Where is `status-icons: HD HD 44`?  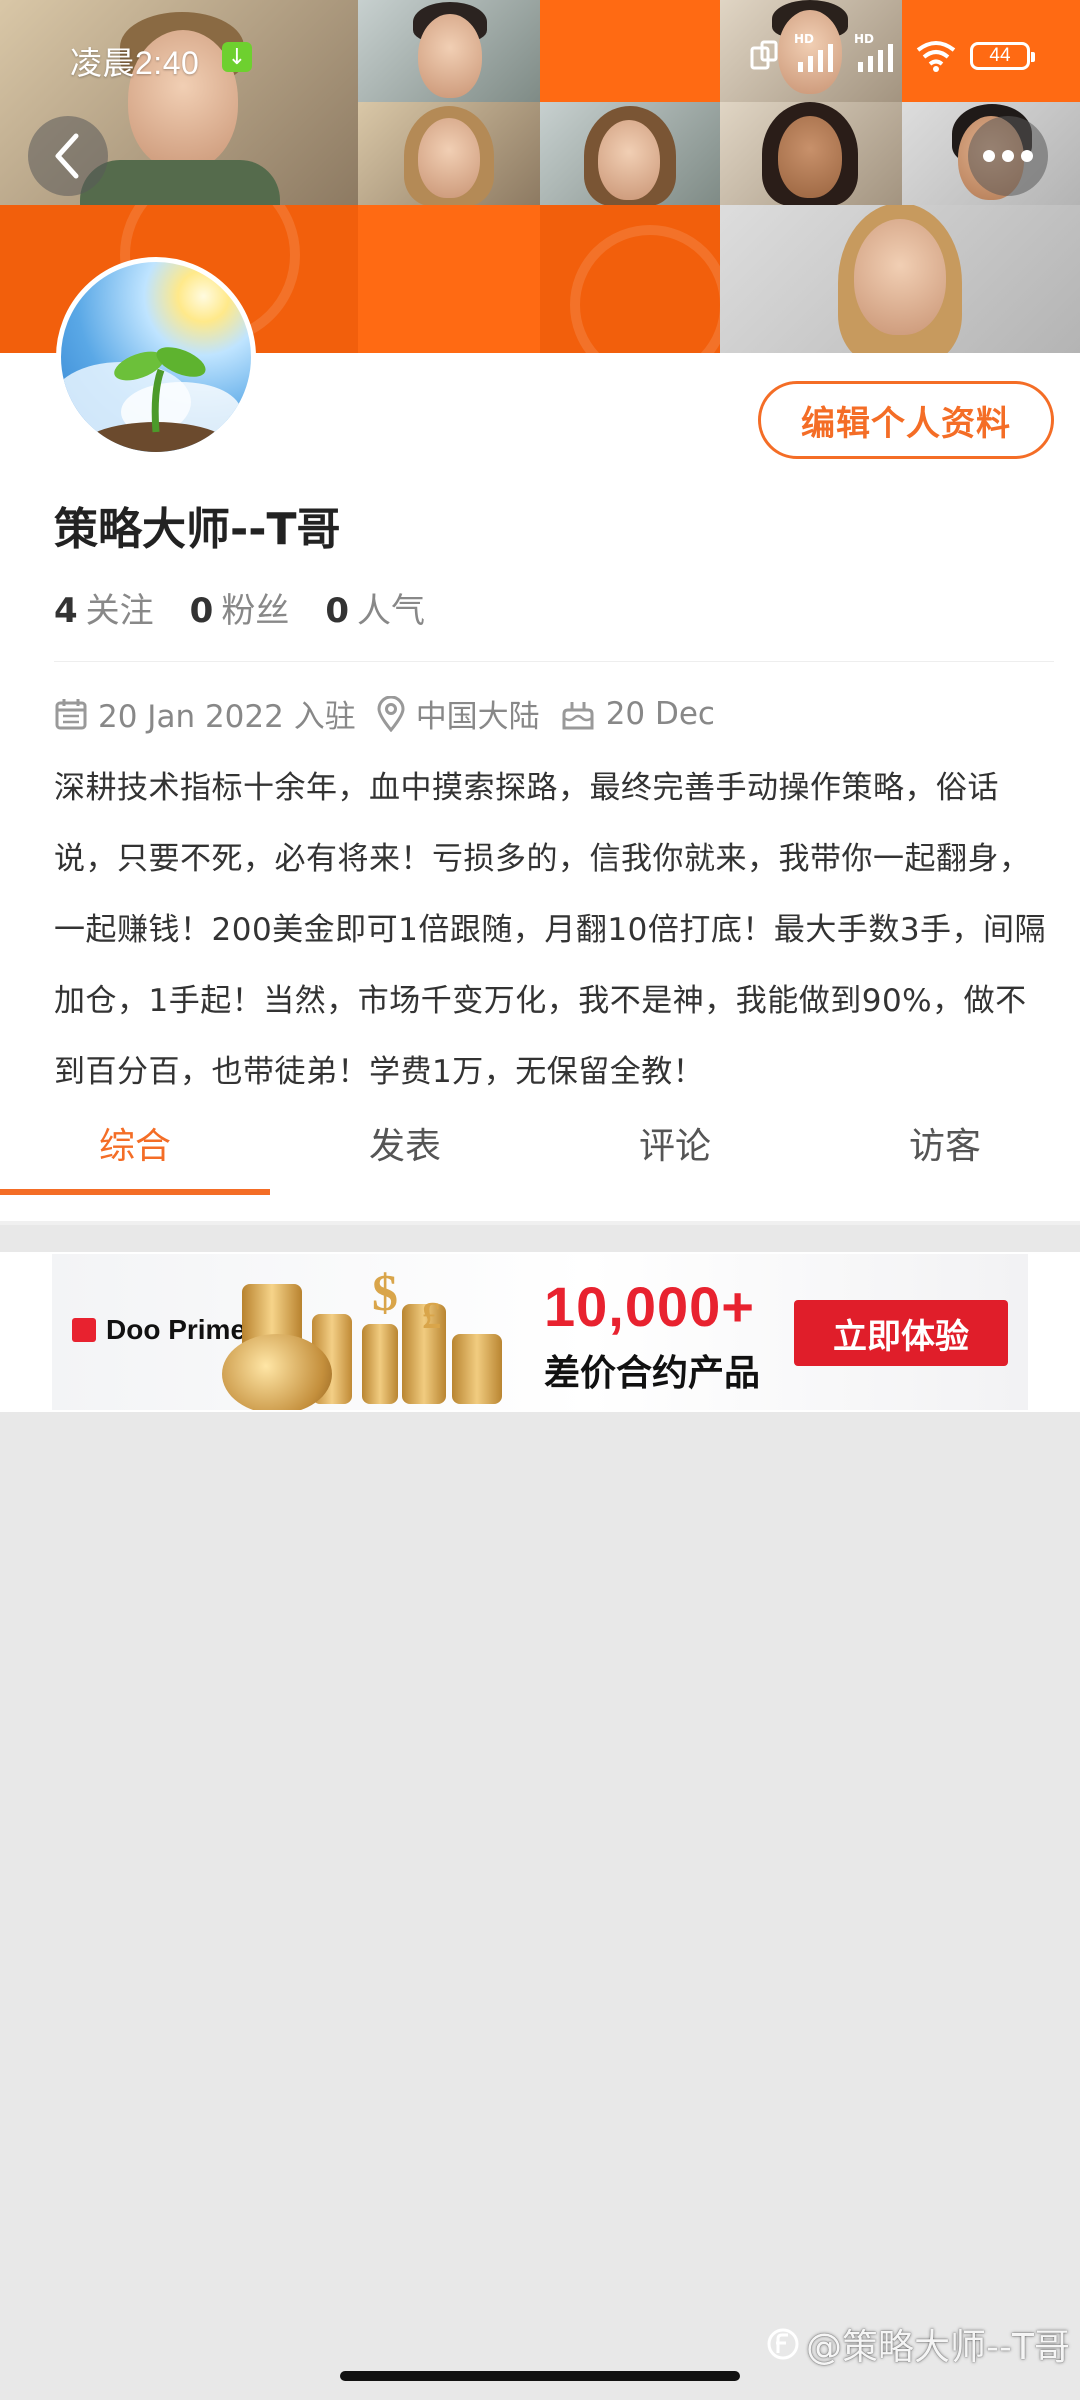
status-icons: HD HD 44 is located at coordinates (890, 54).